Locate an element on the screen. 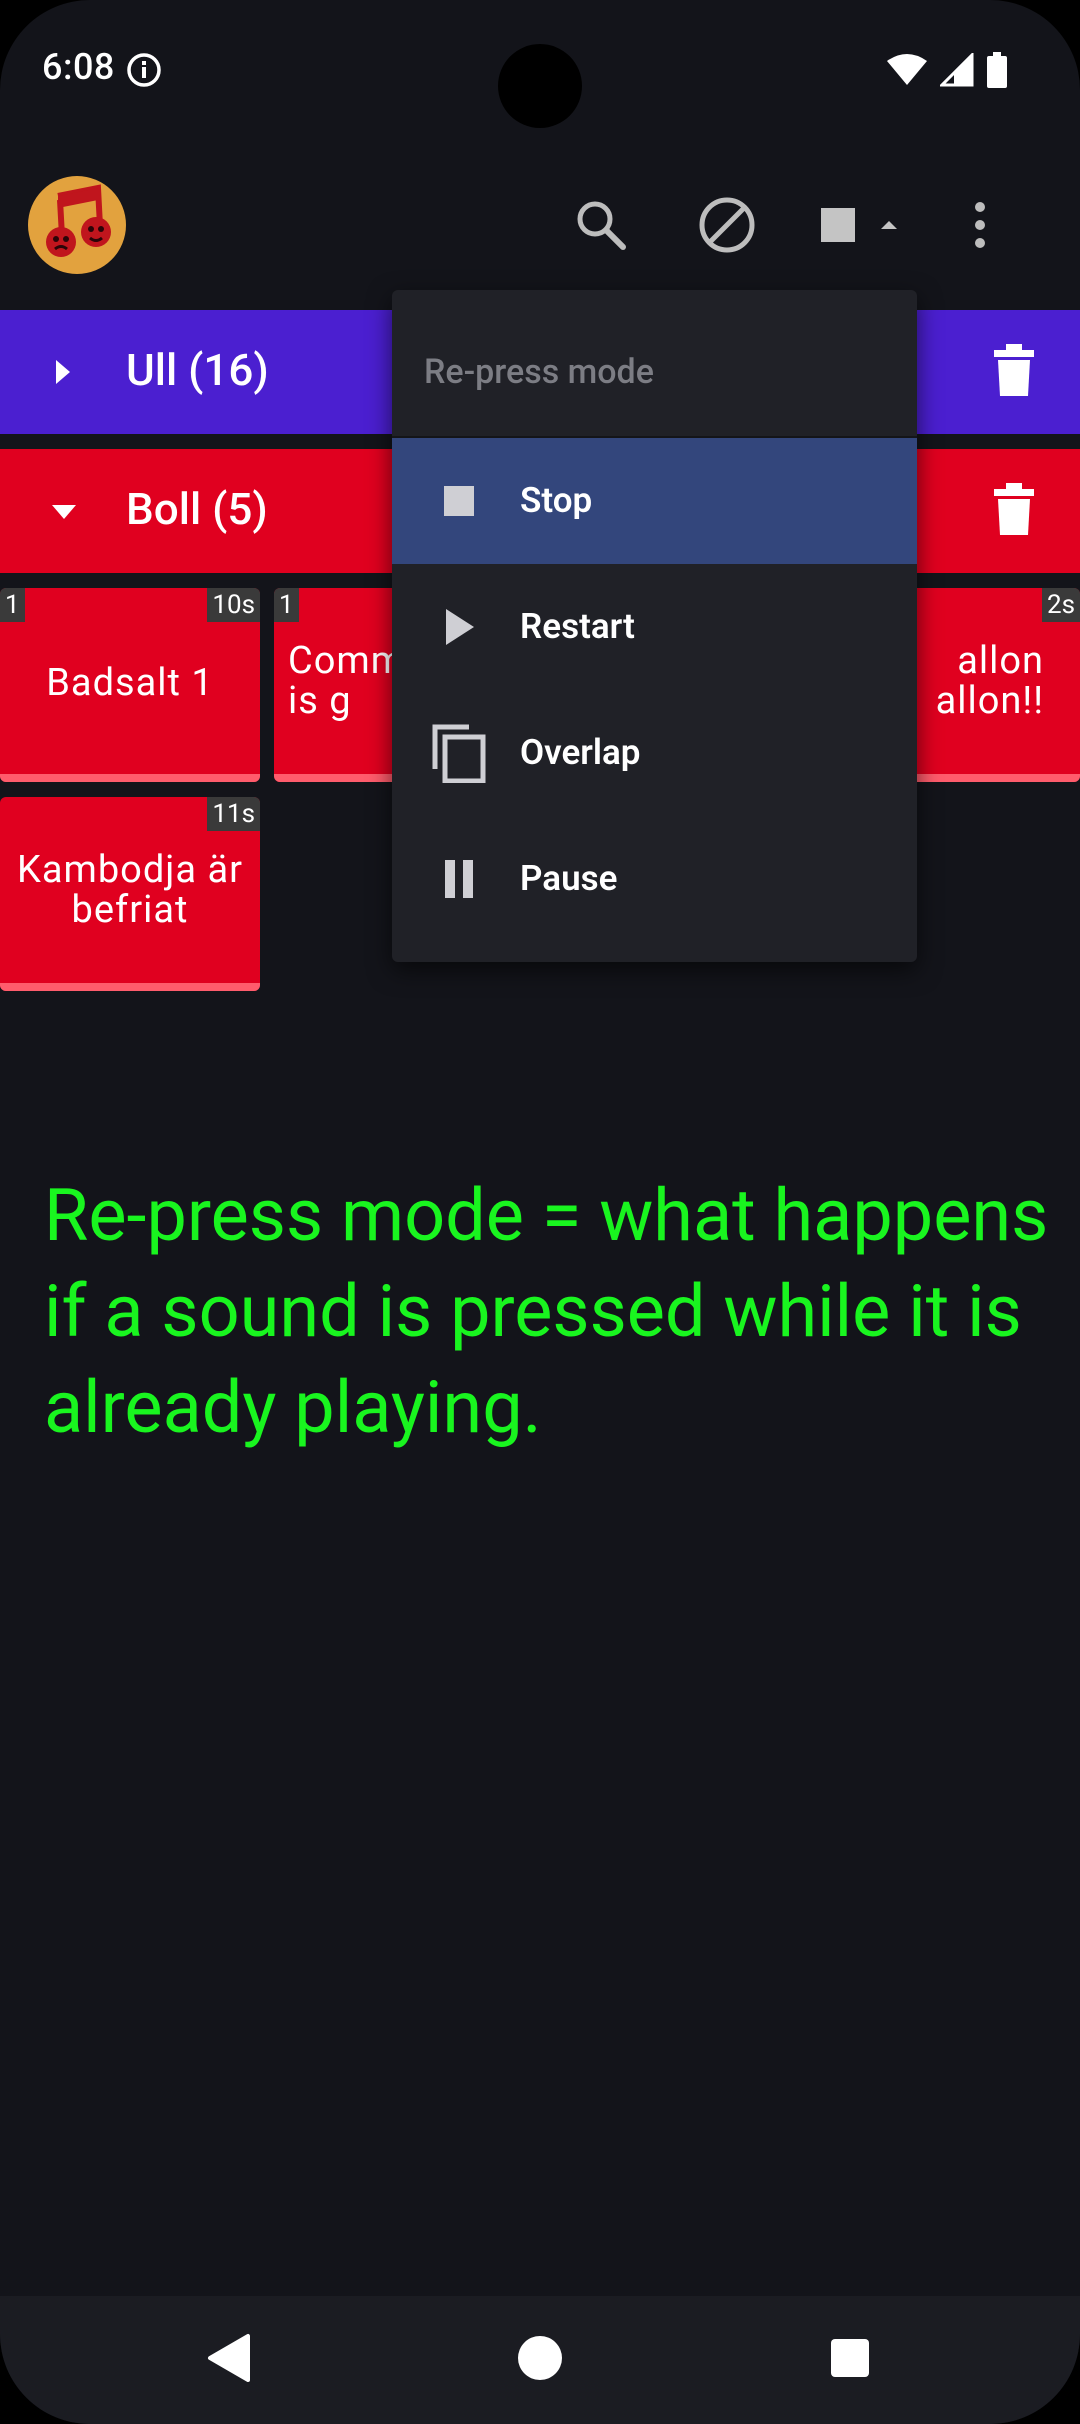 This screenshot has width=1080, height=2424. menu-item-stop: Stop is located at coordinates (654, 501).